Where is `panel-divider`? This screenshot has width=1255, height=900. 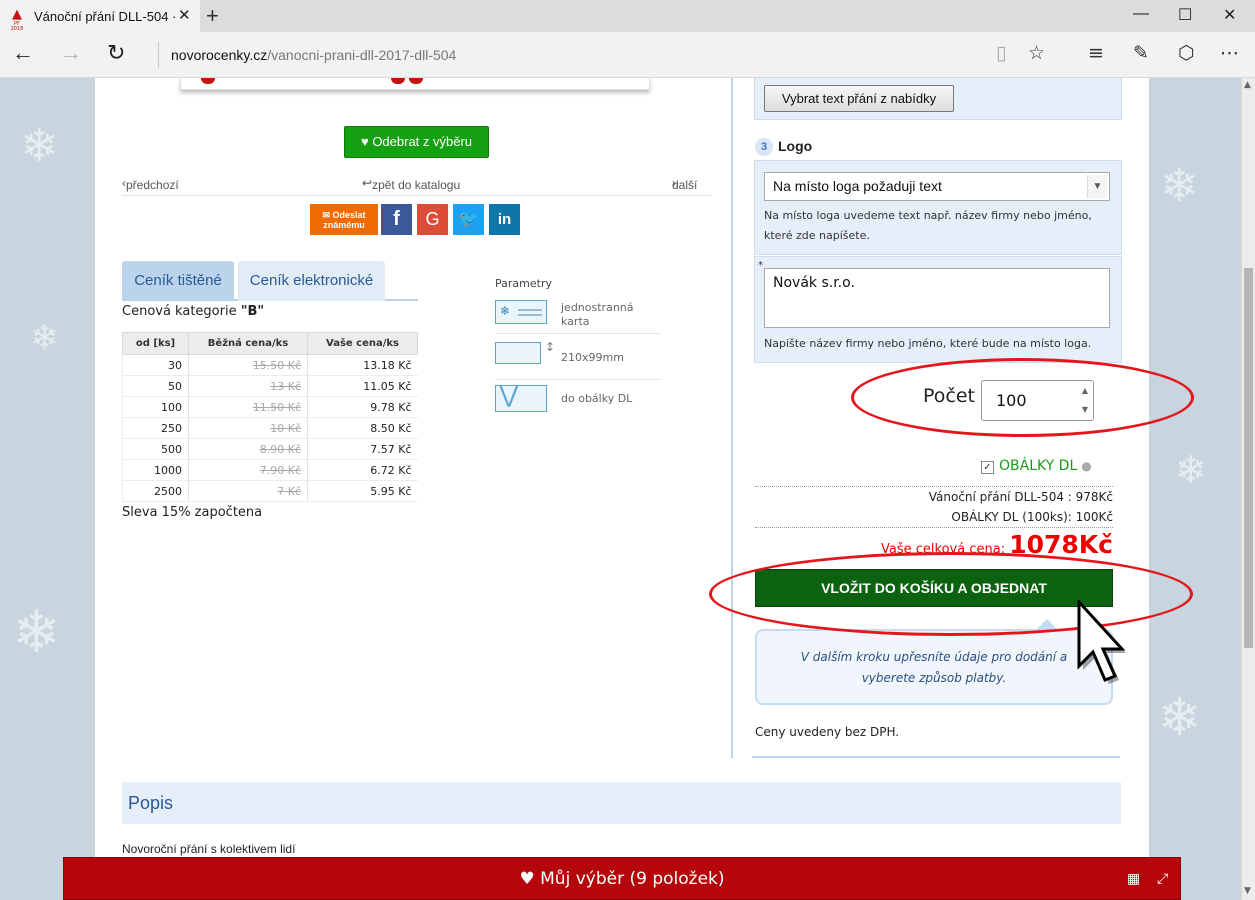 panel-divider is located at coordinates (936, 757).